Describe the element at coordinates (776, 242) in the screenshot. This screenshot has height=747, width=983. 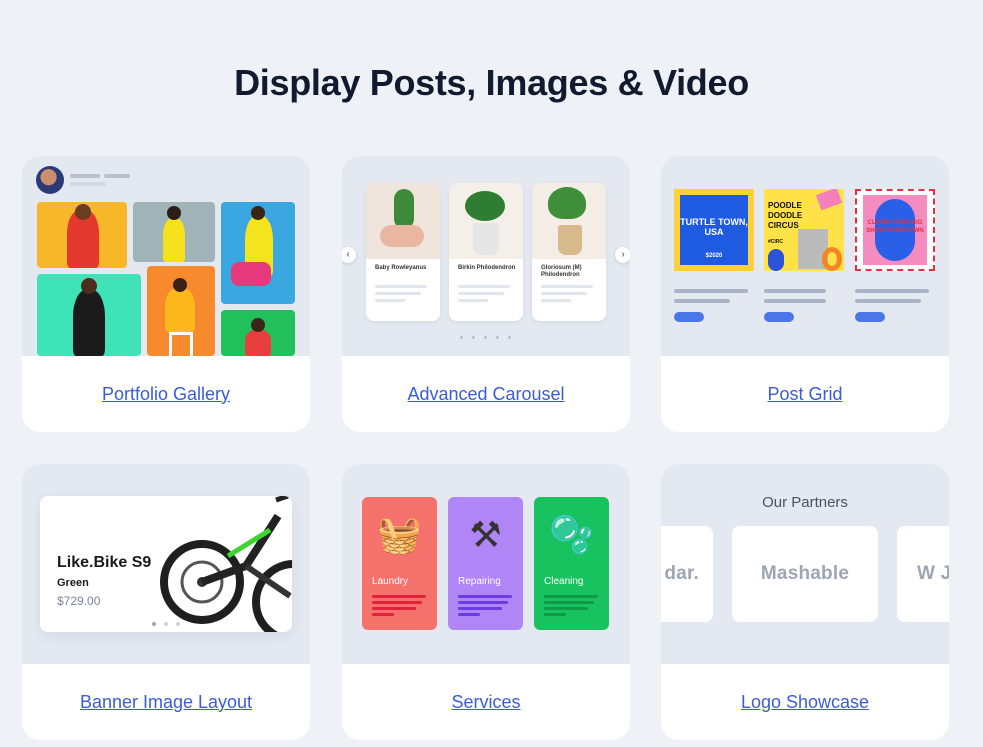
I see `poster-sub: #CIRC` at that location.